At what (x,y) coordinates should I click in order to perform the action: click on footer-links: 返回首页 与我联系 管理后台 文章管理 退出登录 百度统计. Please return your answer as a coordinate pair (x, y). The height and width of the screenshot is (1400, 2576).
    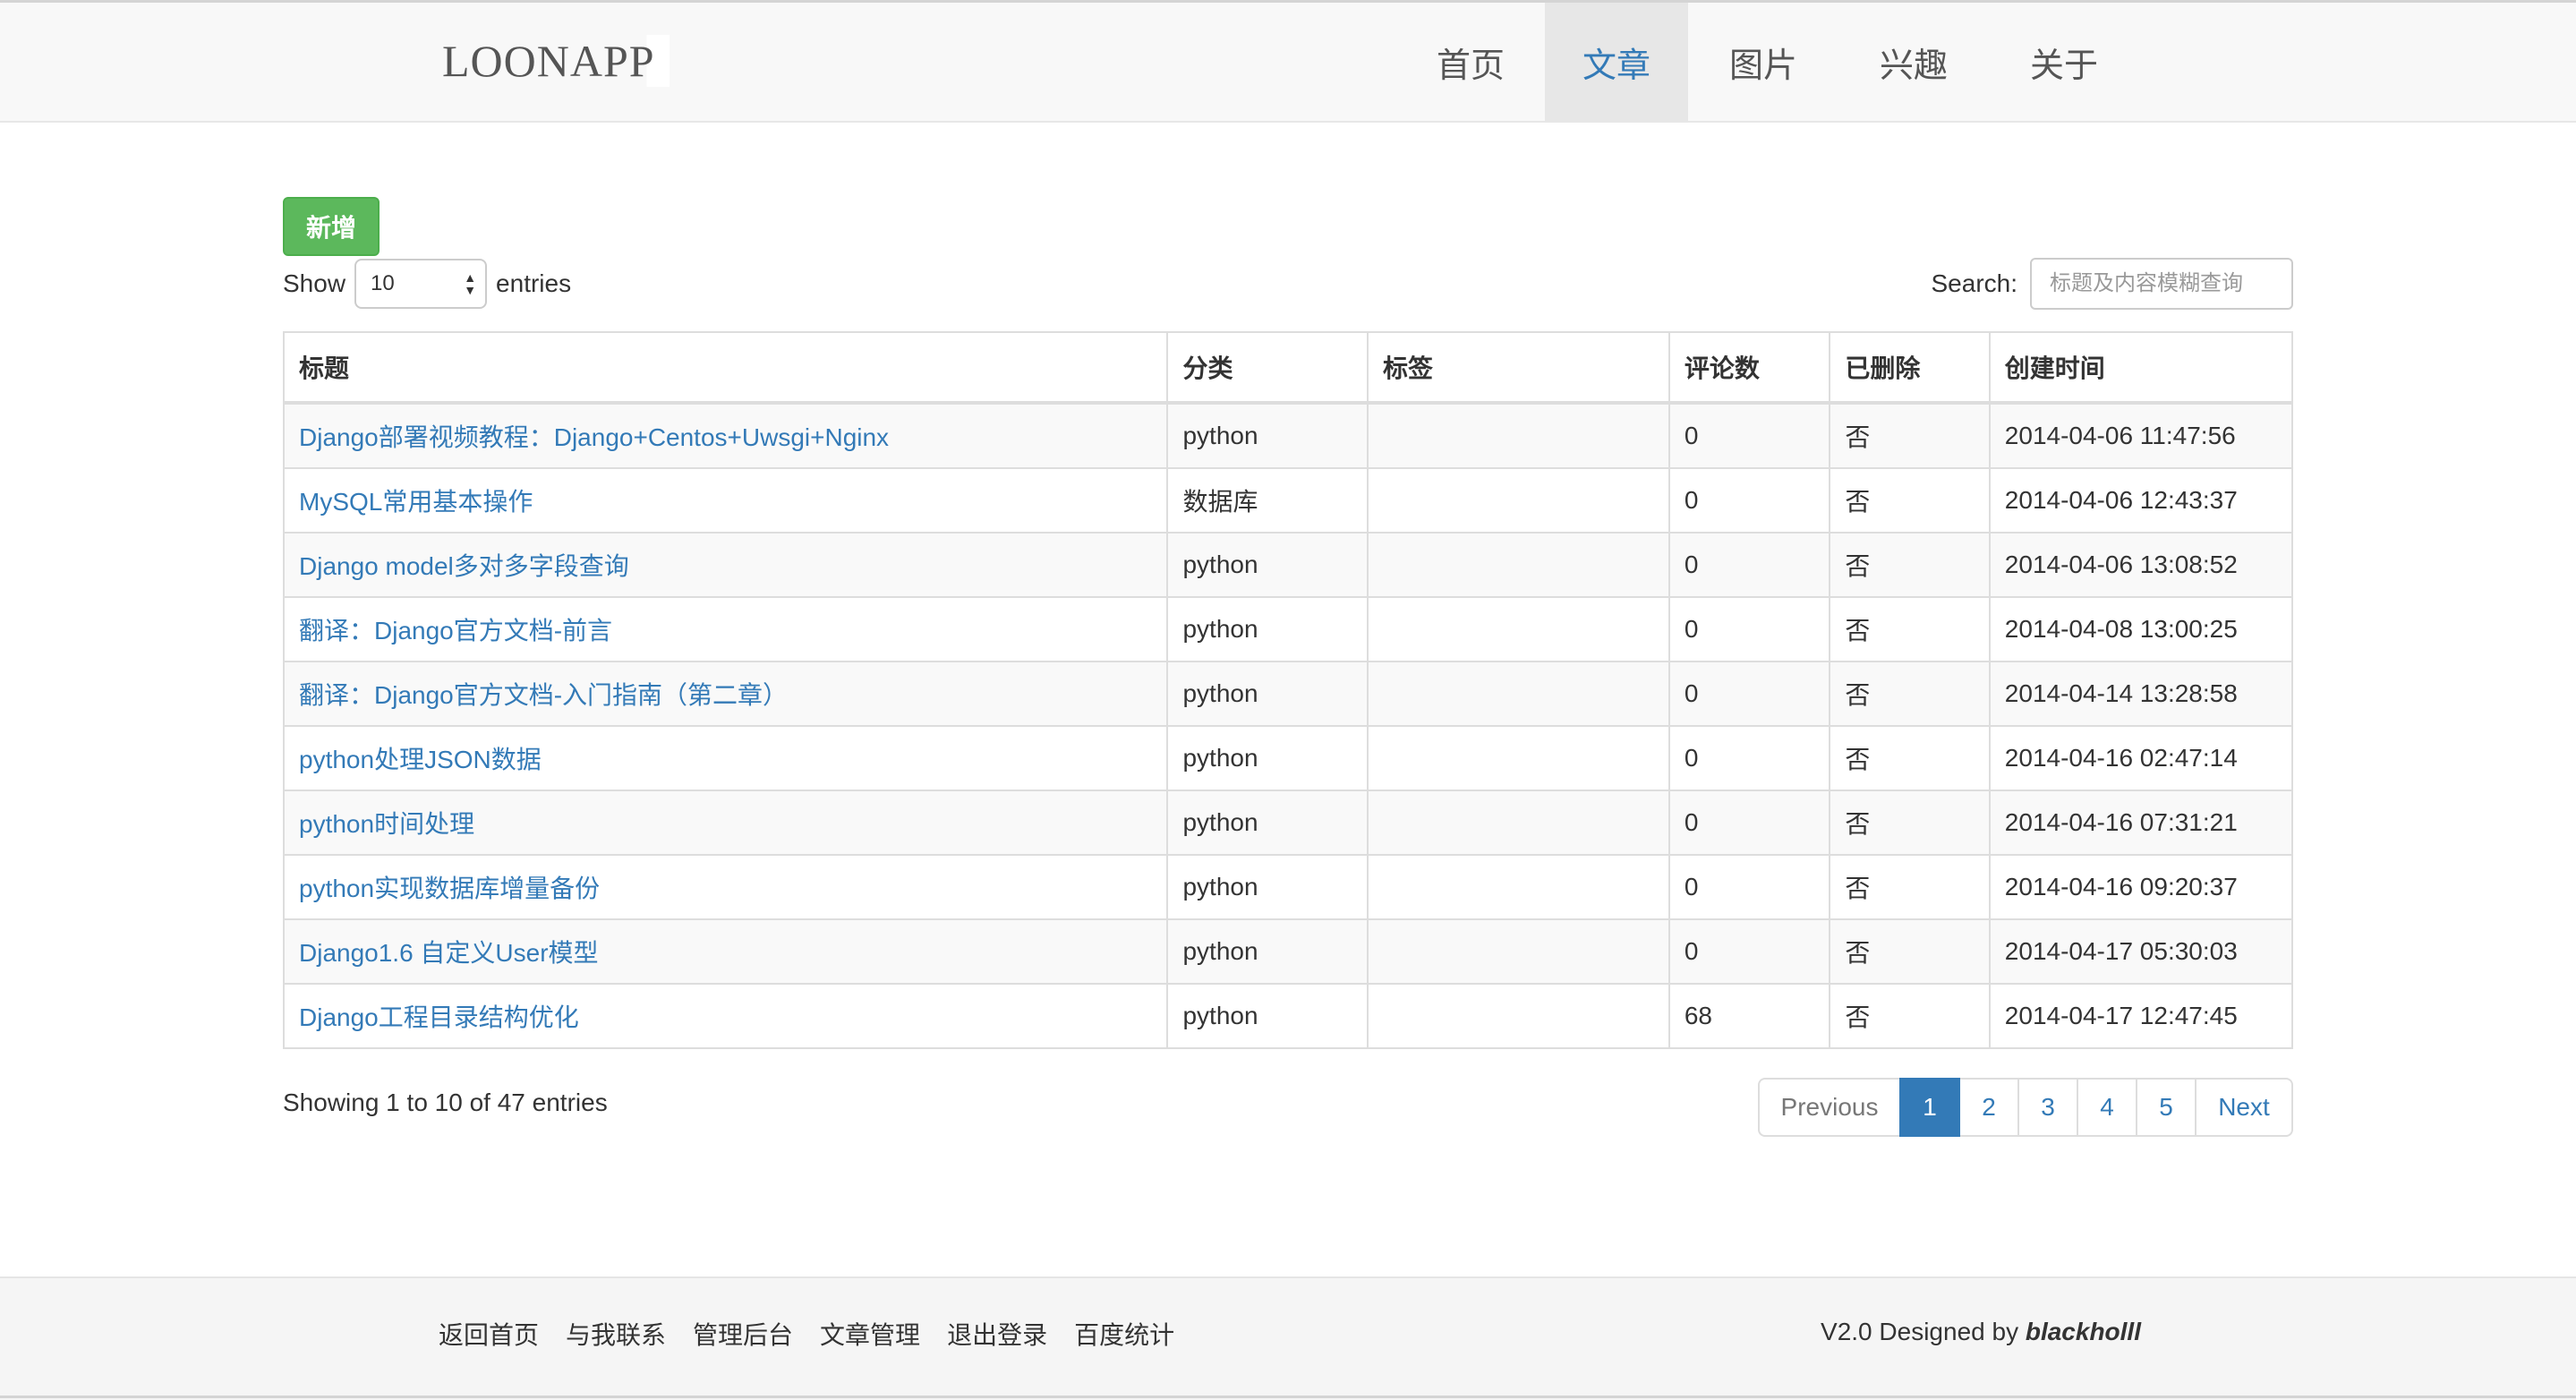
    Looking at the image, I should click on (820, 1334).